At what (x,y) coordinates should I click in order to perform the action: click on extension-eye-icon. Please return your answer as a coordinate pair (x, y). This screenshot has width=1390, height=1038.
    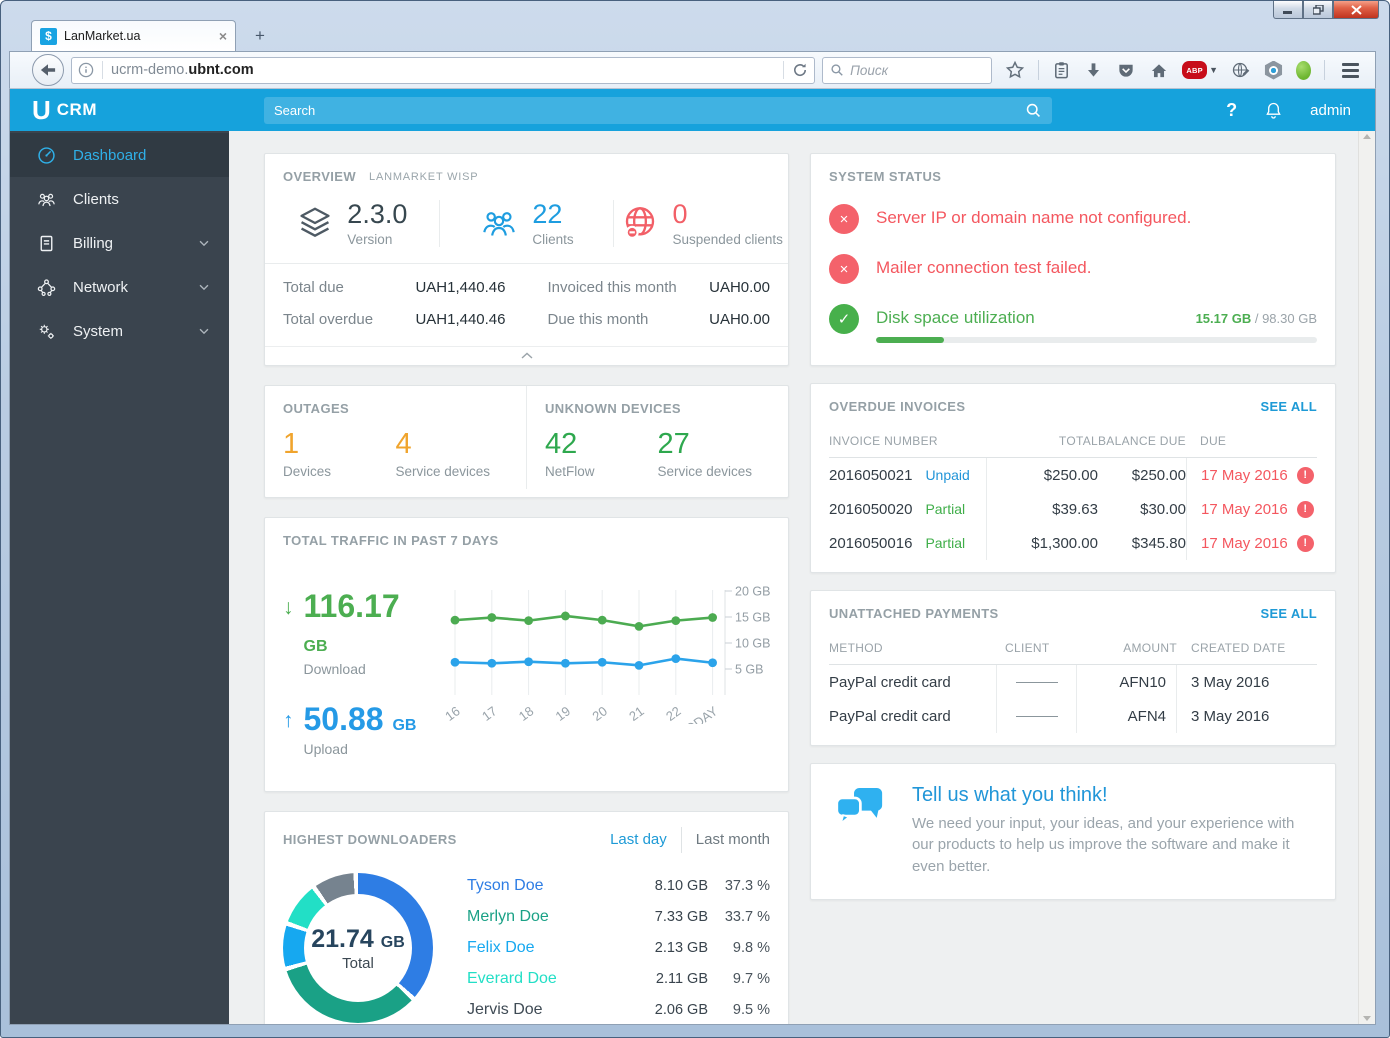
    Looking at the image, I should click on (1273, 70).